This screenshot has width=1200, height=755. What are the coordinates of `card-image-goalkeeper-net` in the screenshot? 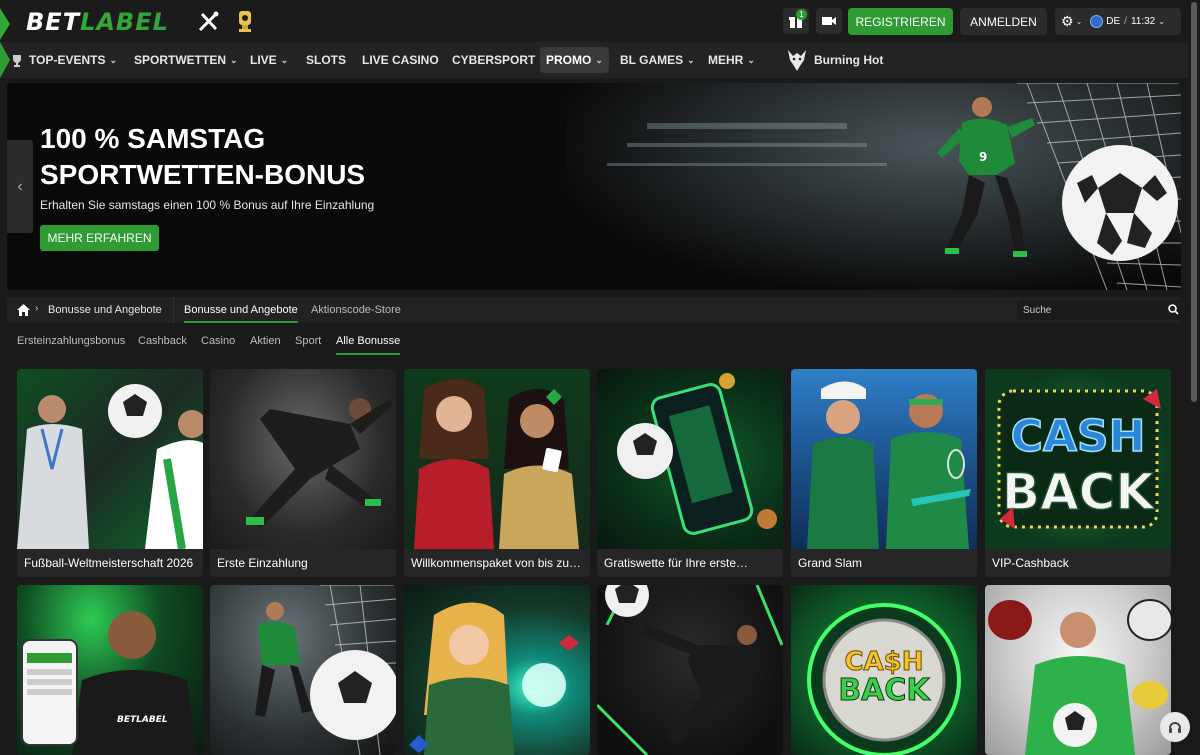 It's located at (303, 670).